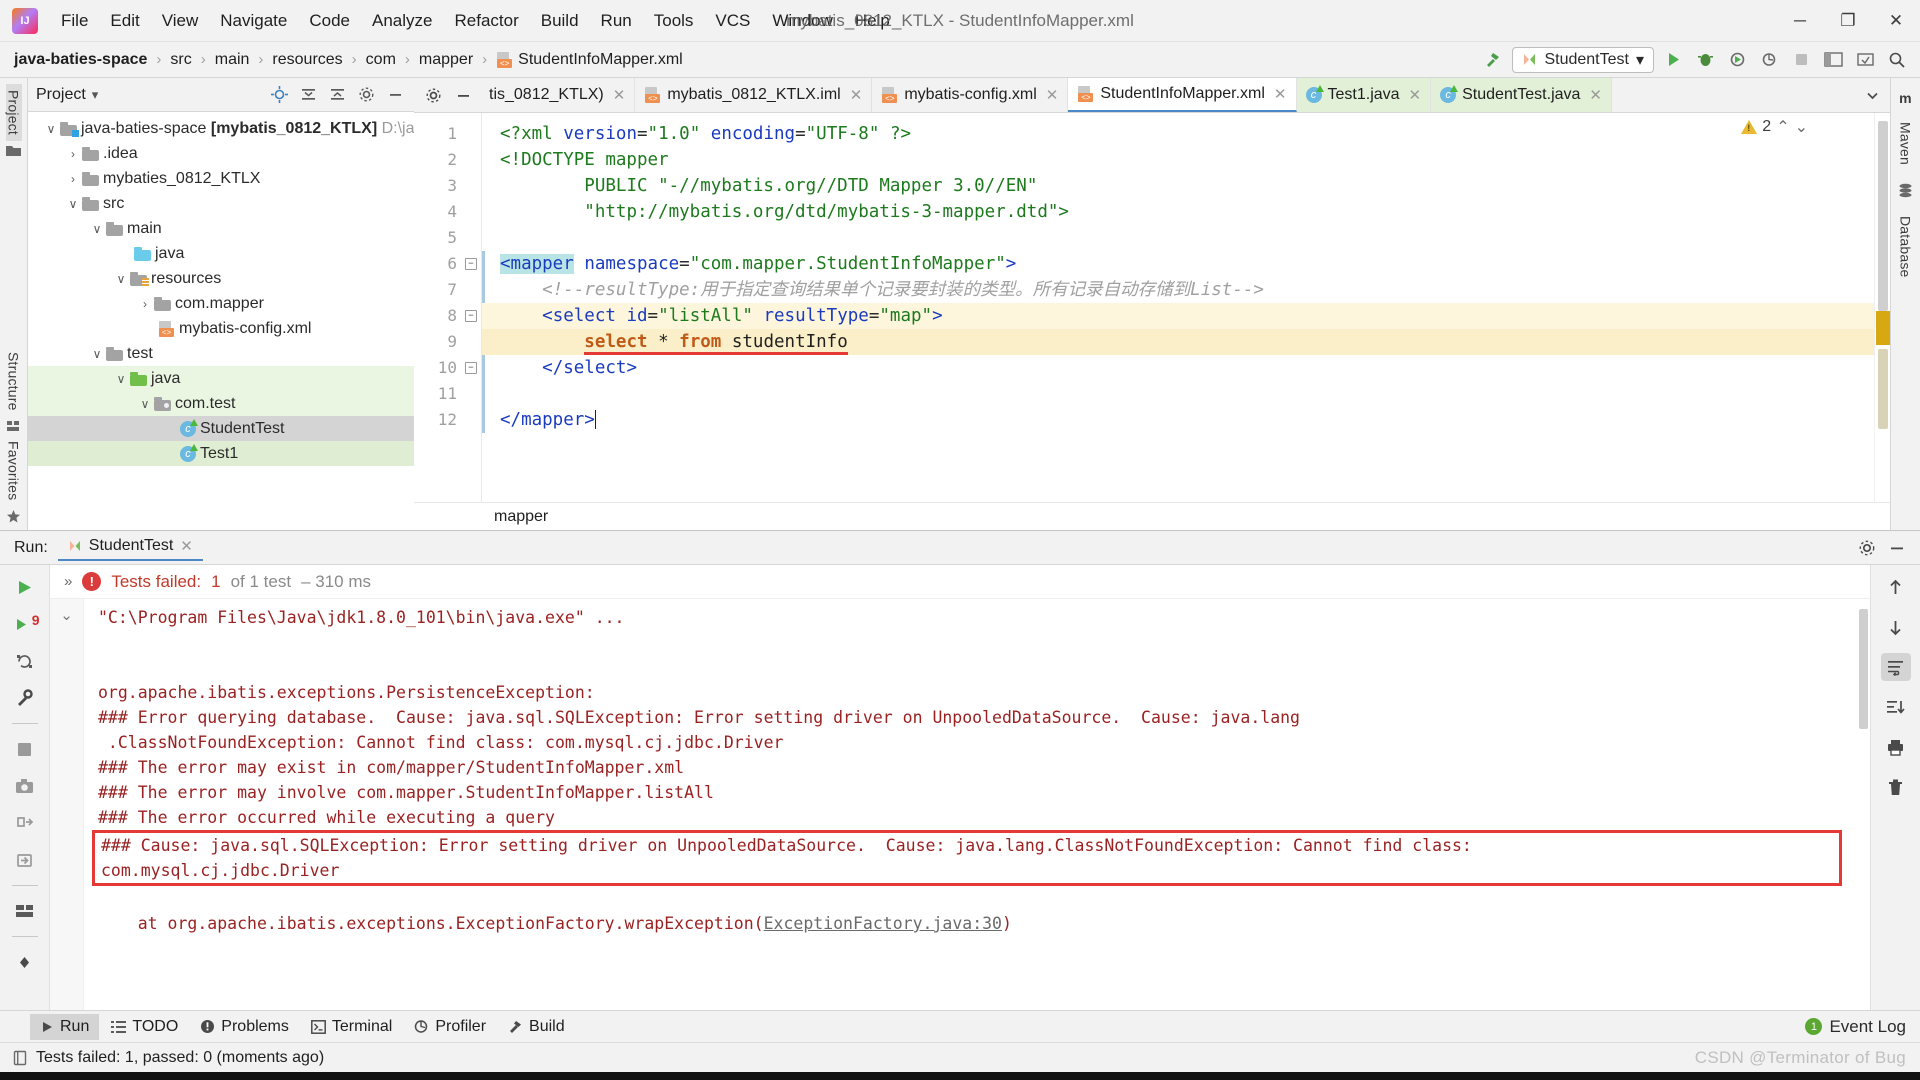 The image size is (1920, 1080). I want to click on pin-icon, so click(25, 962).